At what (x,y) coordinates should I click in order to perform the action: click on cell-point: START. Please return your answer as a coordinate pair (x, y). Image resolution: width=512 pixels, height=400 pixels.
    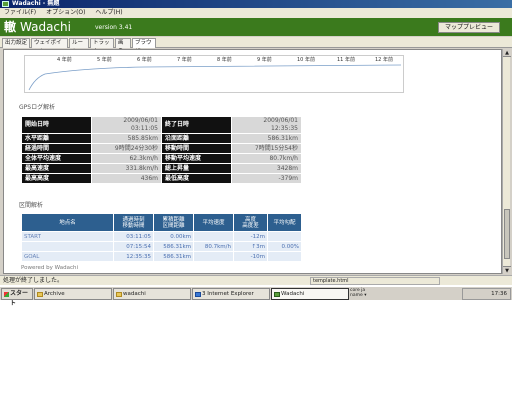
    Looking at the image, I should click on (67, 236).